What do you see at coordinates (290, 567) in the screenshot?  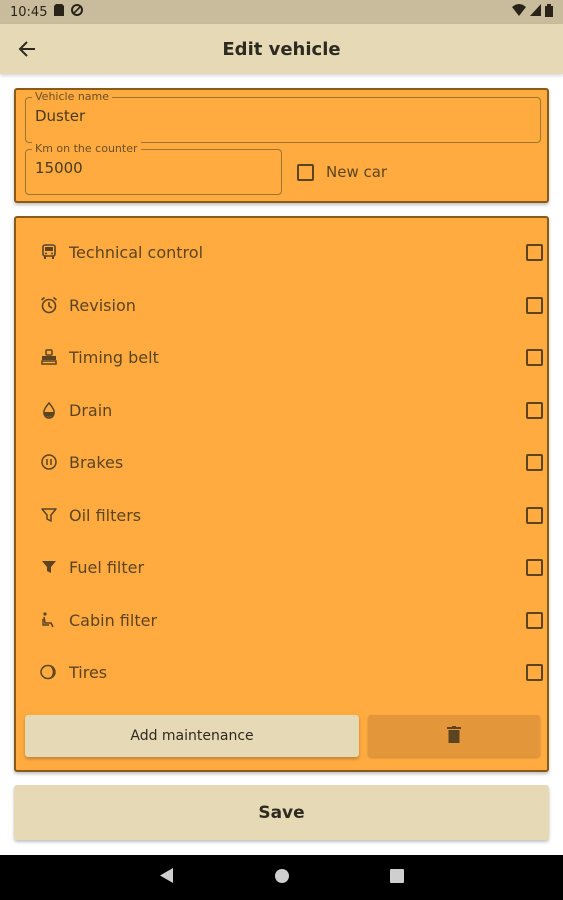 I see `maintenance-item-fuel-filter: Fuel filter` at bounding box center [290, 567].